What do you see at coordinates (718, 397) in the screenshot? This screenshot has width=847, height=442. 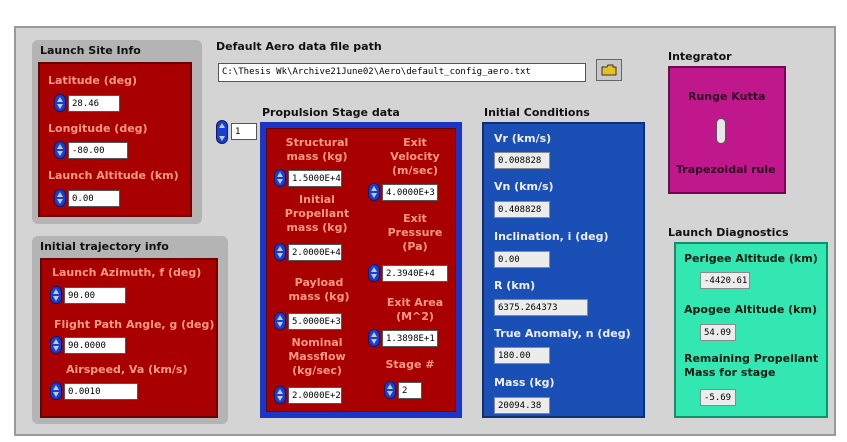 I see `remaining-propellant-value: -5.69` at bounding box center [718, 397].